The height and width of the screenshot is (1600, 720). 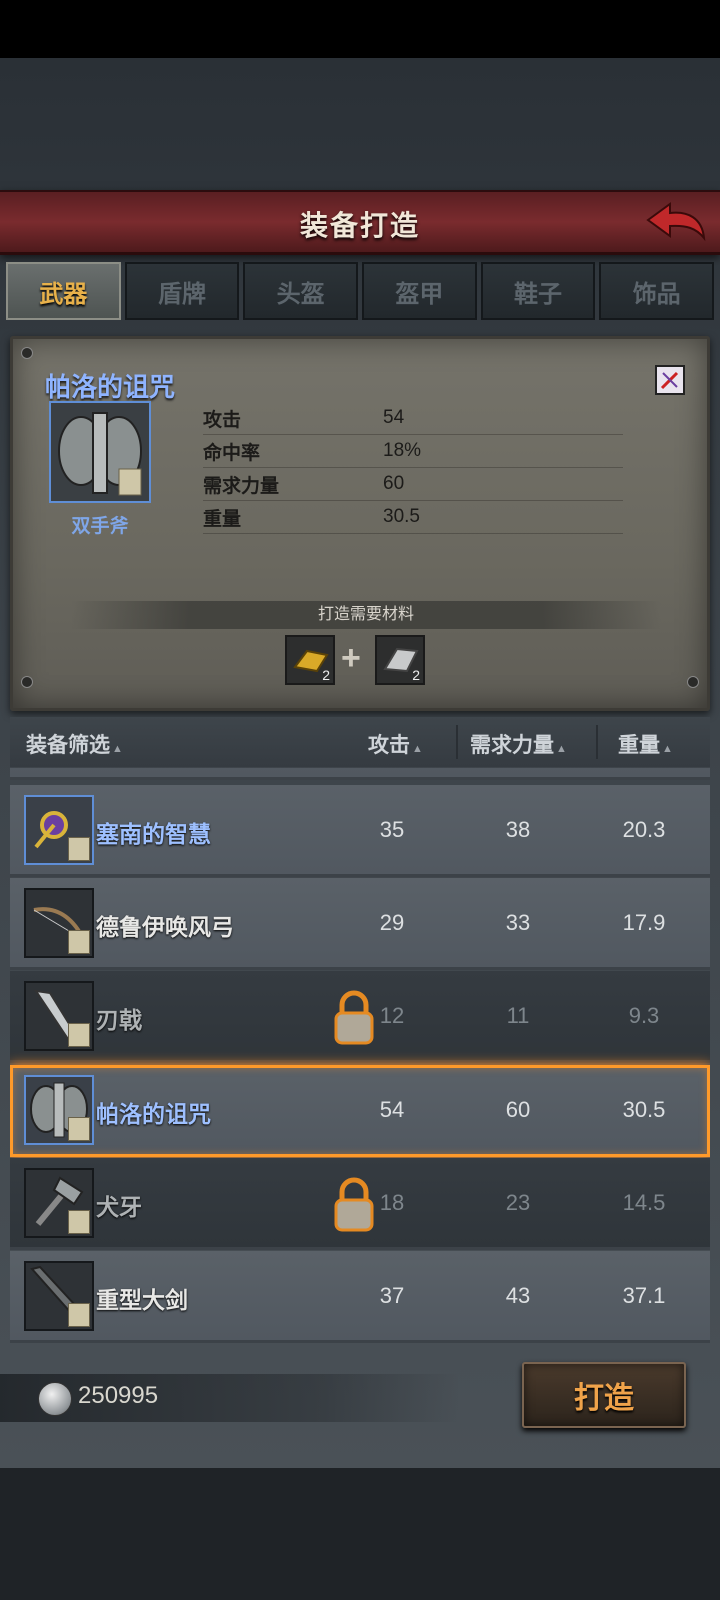 I want to click on item-name: 德鲁伊唤风弓, so click(x=165, y=927).